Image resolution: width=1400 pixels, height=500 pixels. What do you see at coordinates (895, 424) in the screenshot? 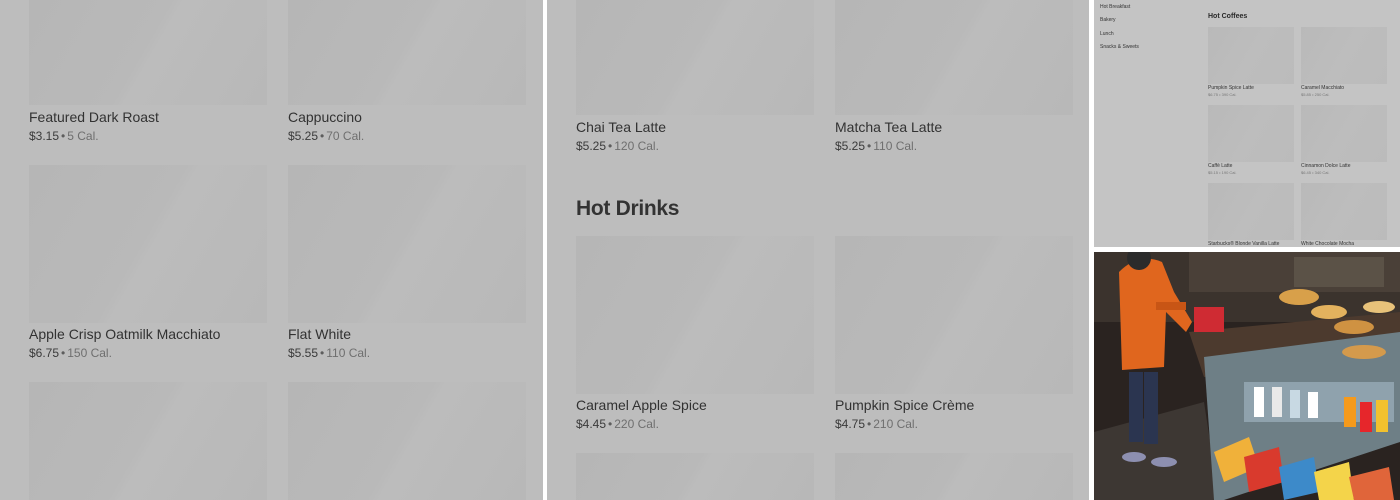
I see `item-calories: 210 Cal.` at bounding box center [895, 424].